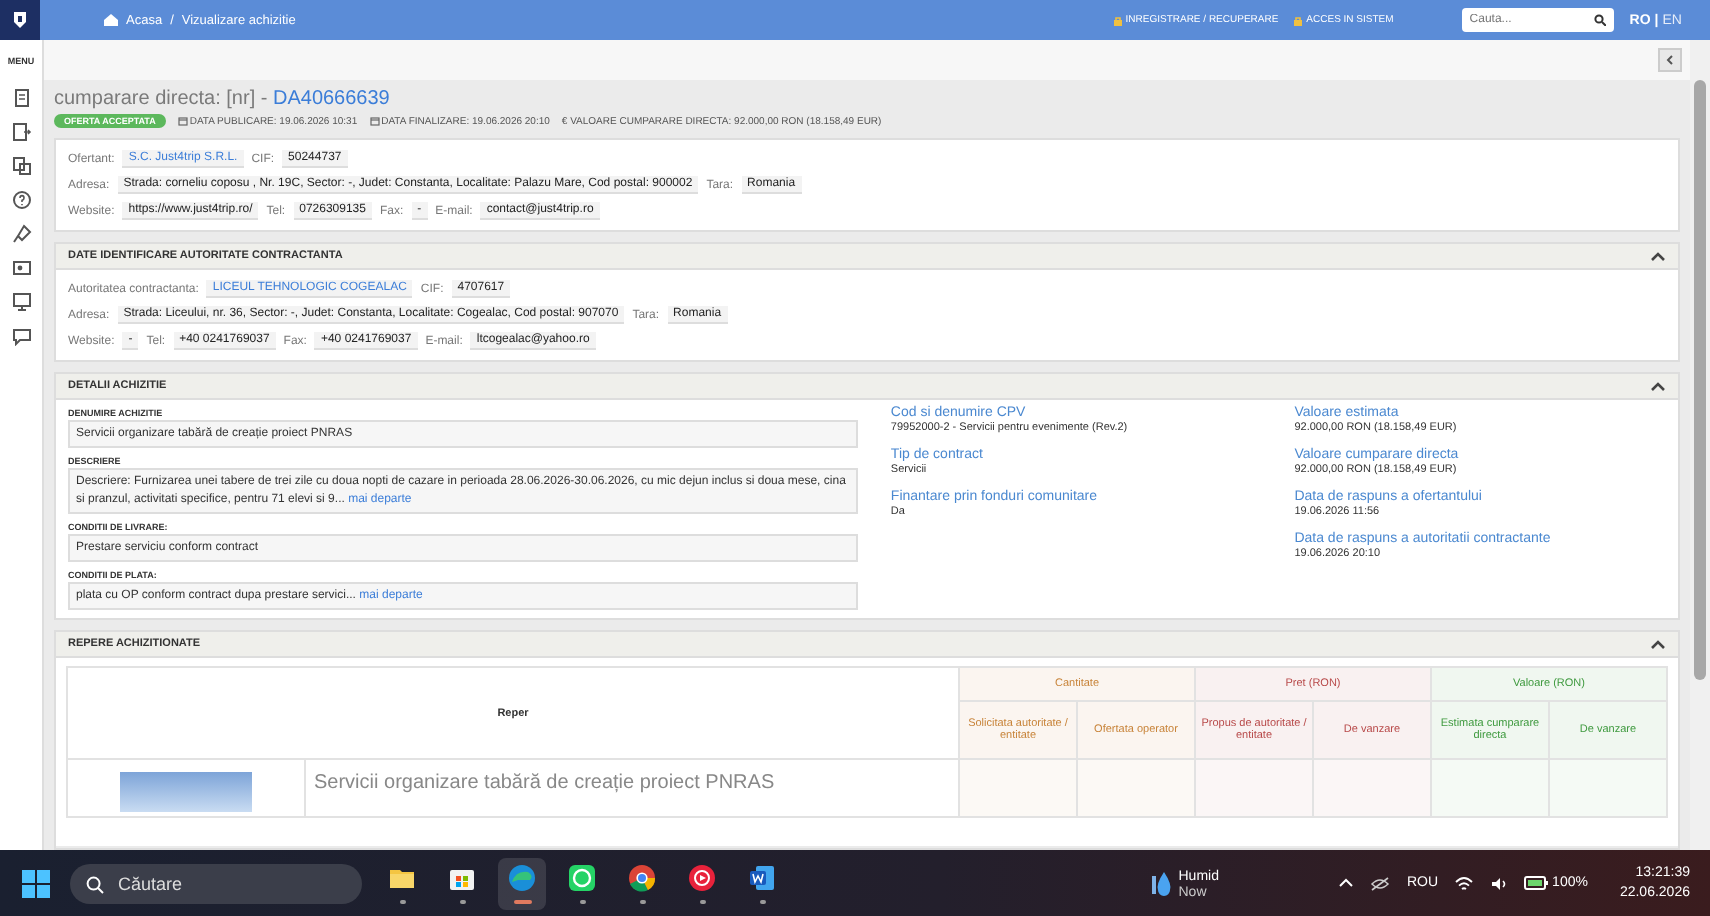 The width and height of the screenshot is (1710, 916). I want to click on document-export-icon, so click(21, 132).